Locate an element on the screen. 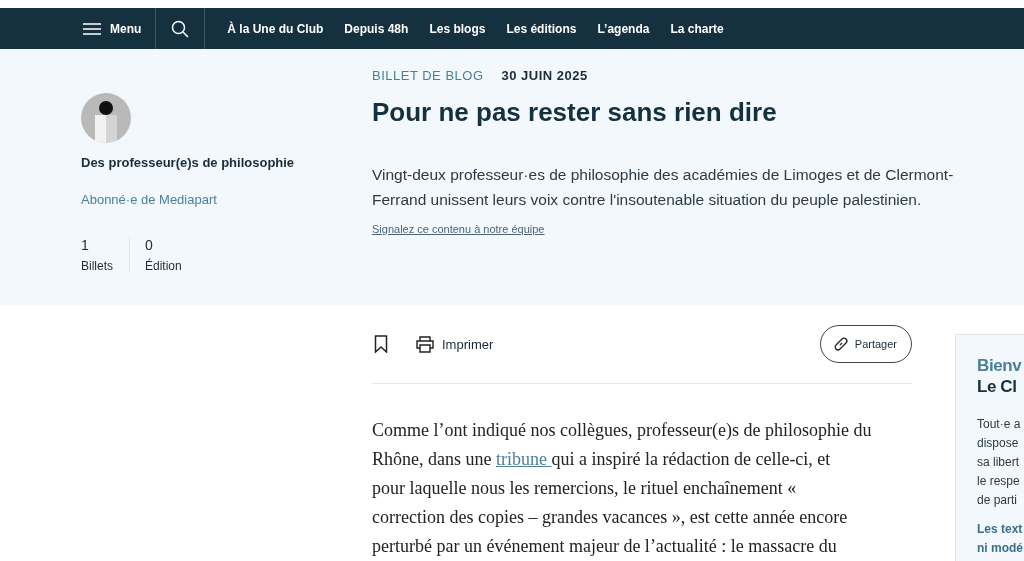 Image resolution: width=1024 pixels, height=561 pixels. printer-icon is located at coordinates (425, 344).